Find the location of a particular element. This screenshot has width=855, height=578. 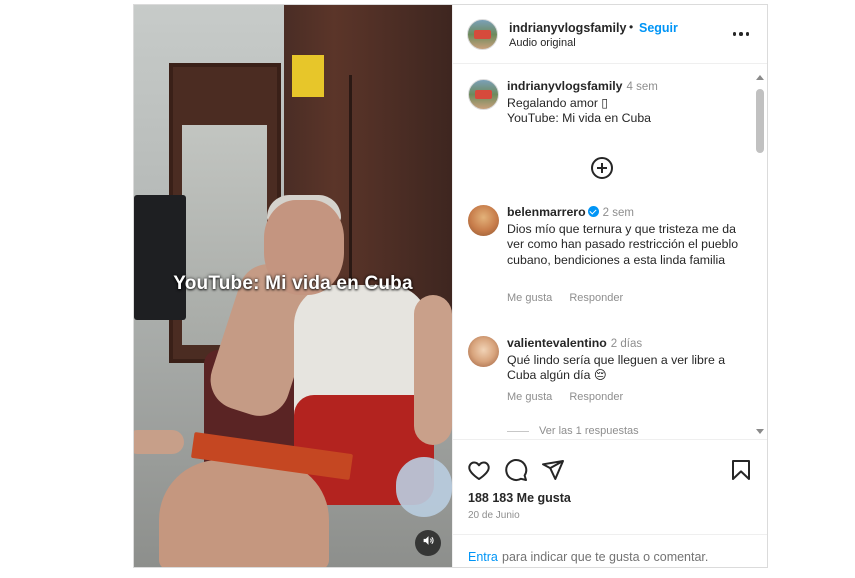

author-avatar is located at coordinates (482, 34).